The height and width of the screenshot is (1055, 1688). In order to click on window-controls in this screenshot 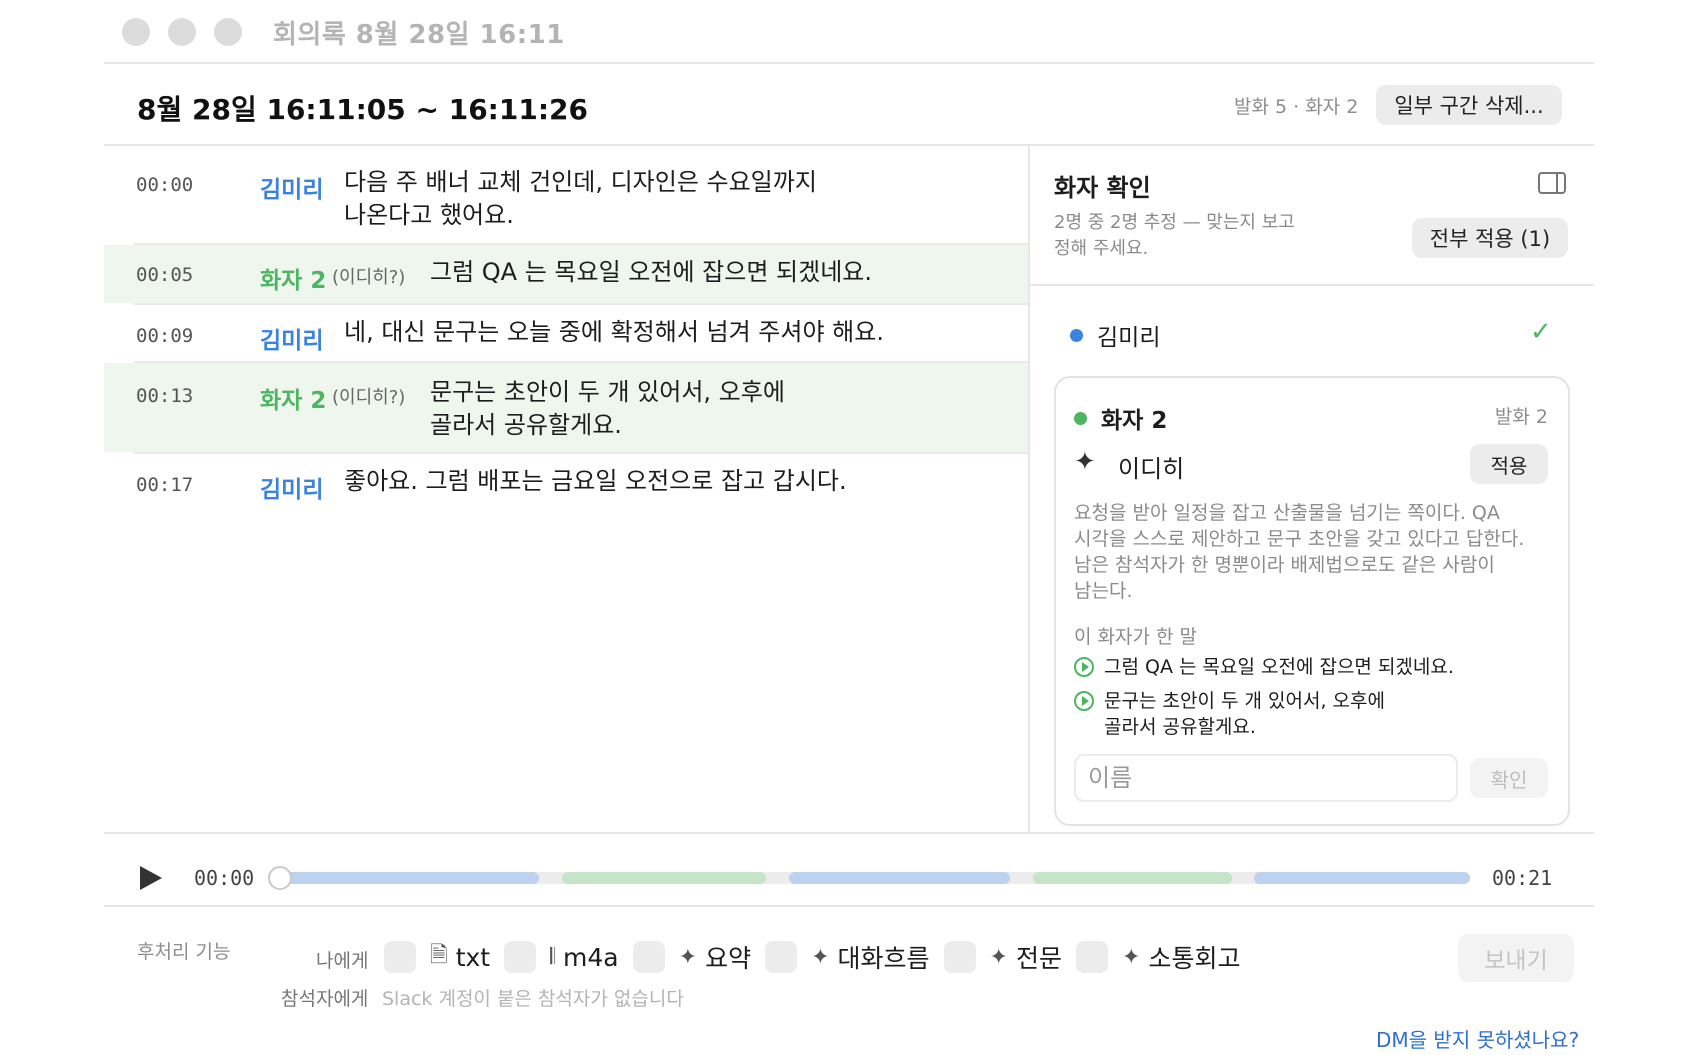, I will do `click(182, 32)`.